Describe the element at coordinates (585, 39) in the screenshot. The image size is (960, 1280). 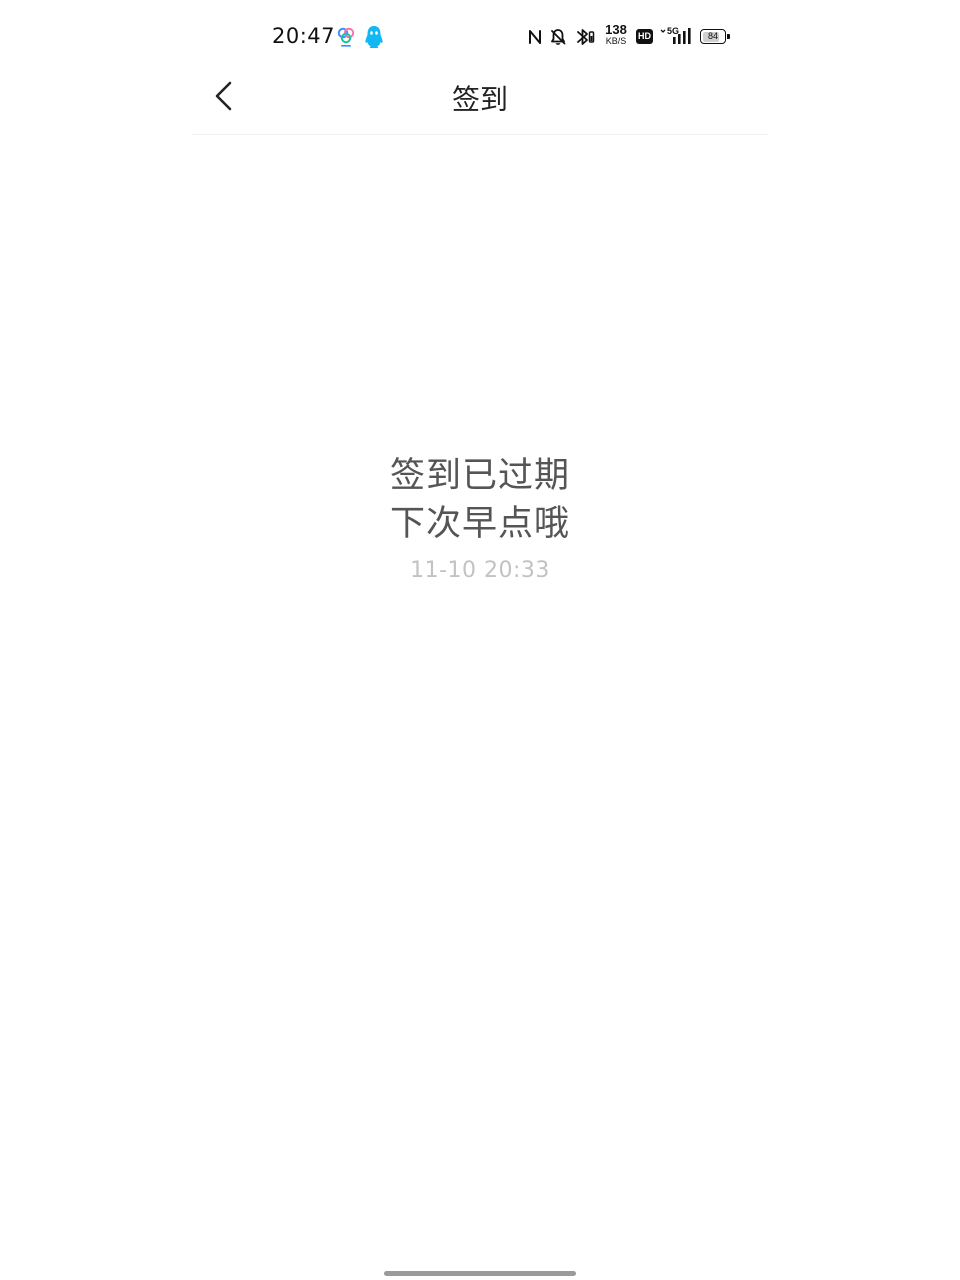
I see `bluetooth-icon` at that location.